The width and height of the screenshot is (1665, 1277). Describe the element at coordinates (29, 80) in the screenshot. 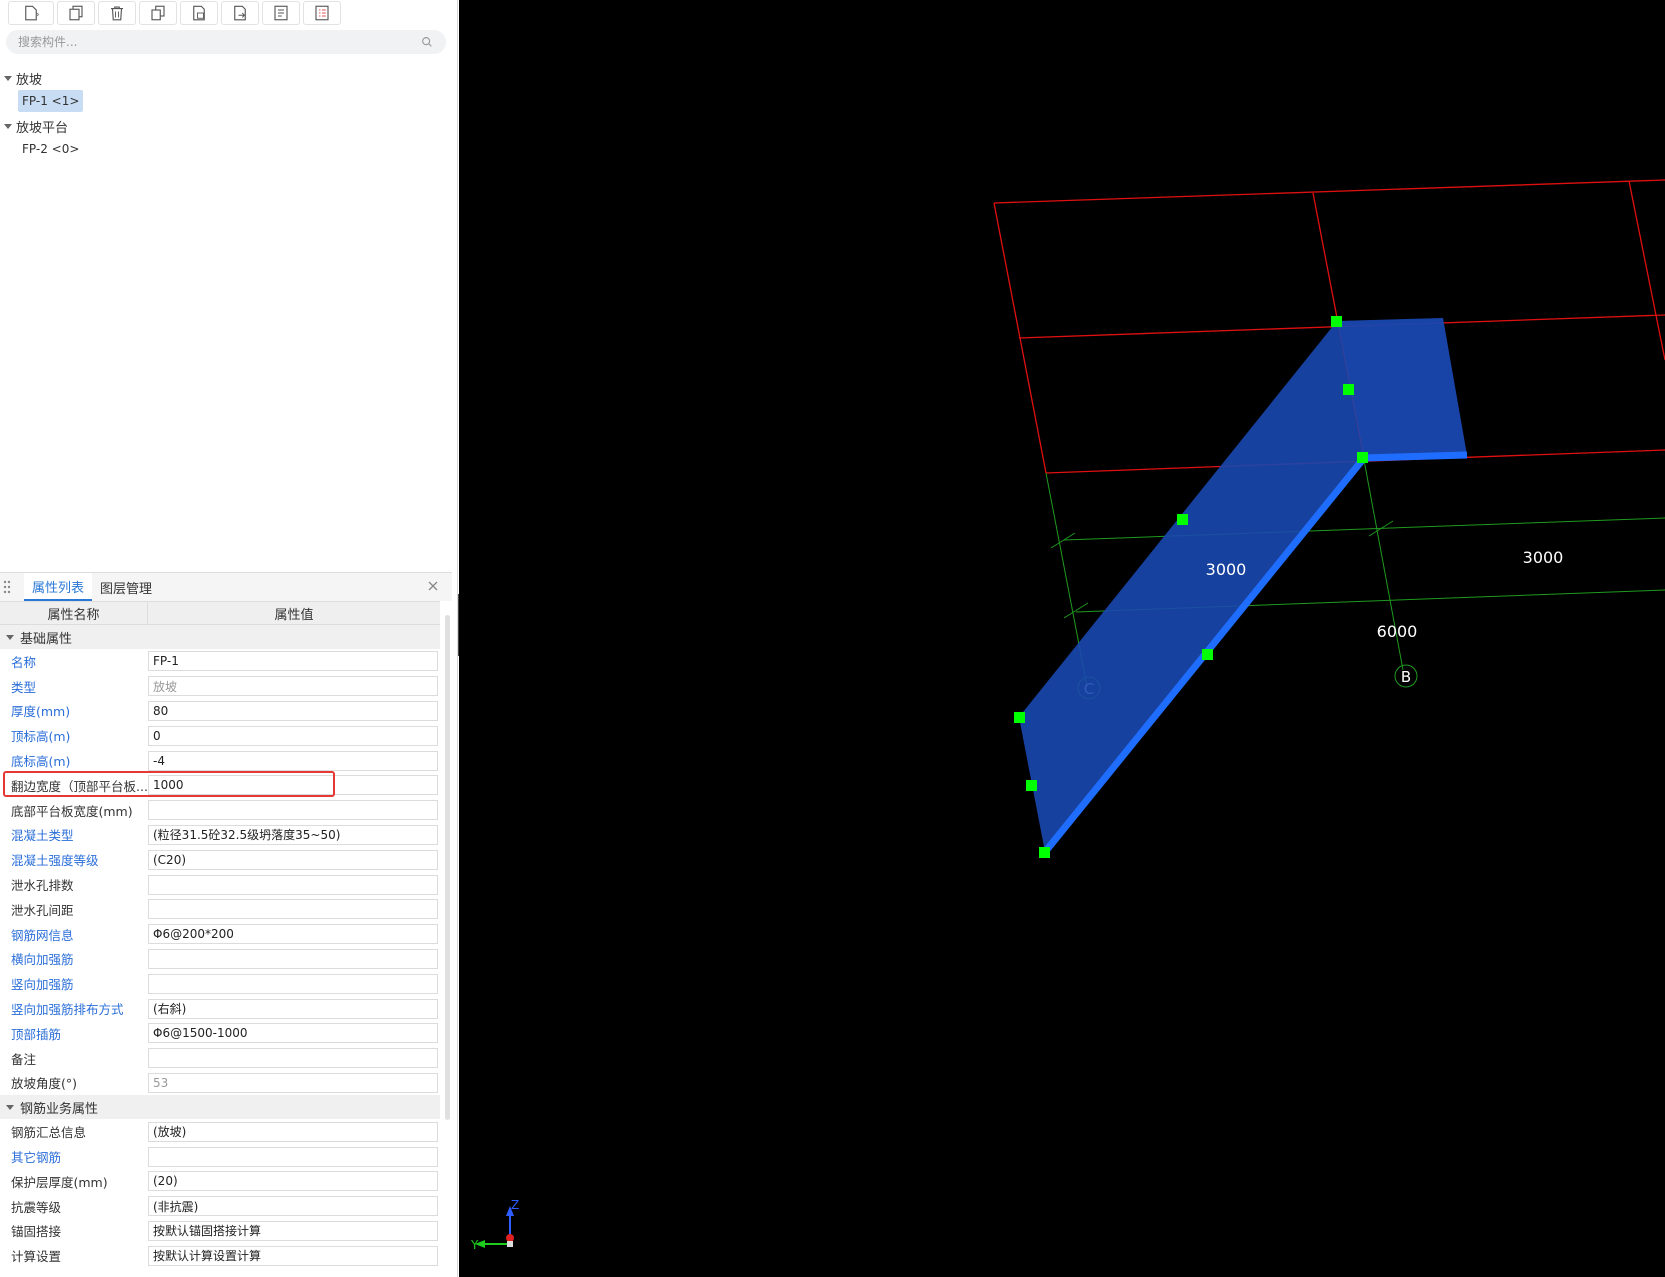

I see `tree-group-label: 放坡` at that location.